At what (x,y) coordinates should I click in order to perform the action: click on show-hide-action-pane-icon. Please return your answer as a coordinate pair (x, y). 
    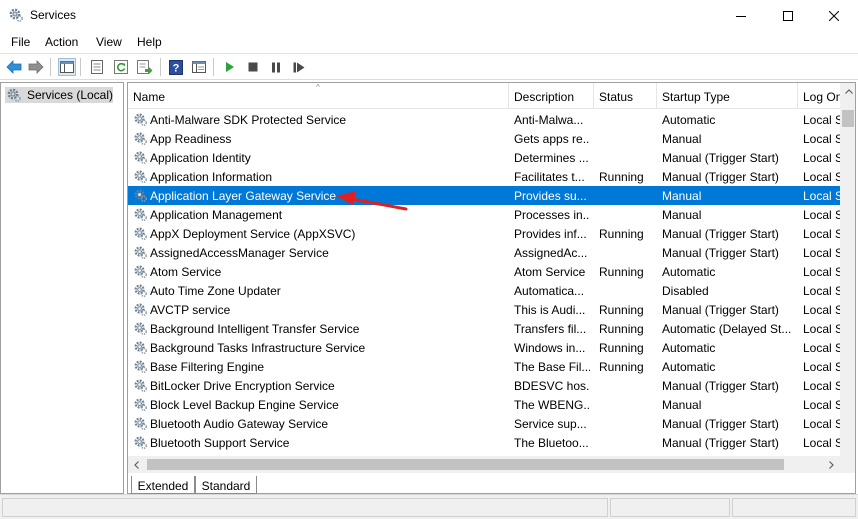
    Looking at the image, I should click on (199, 67).